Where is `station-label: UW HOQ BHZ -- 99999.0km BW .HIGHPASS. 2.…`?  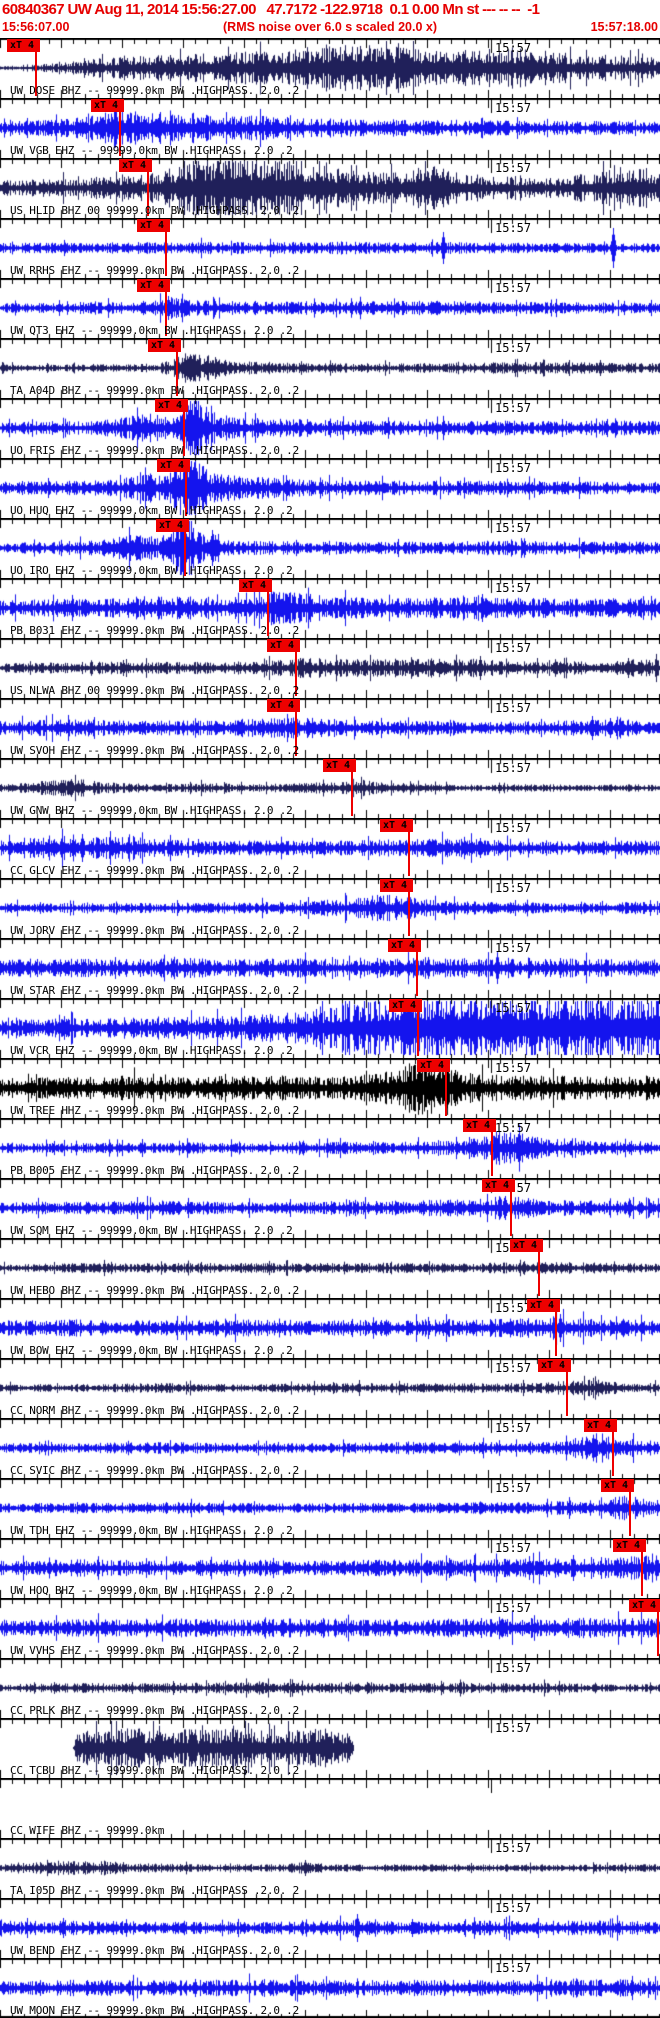
station-label: UW HOQ BHZ -- 99999.0km BW .HIGHPASS. 2.… is located at coordinates (151, 1590).